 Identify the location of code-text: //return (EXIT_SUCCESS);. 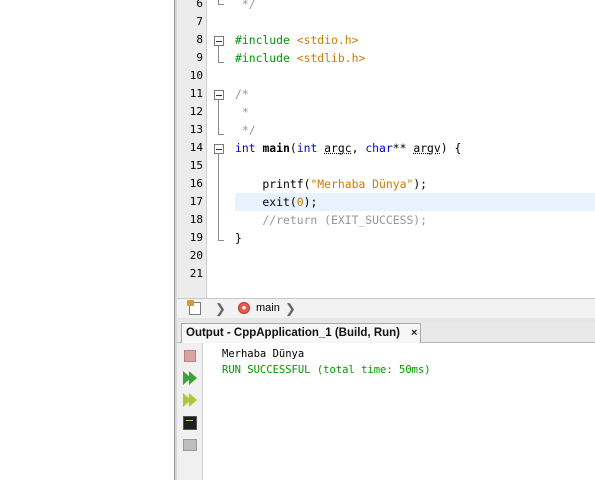
(331, 220).